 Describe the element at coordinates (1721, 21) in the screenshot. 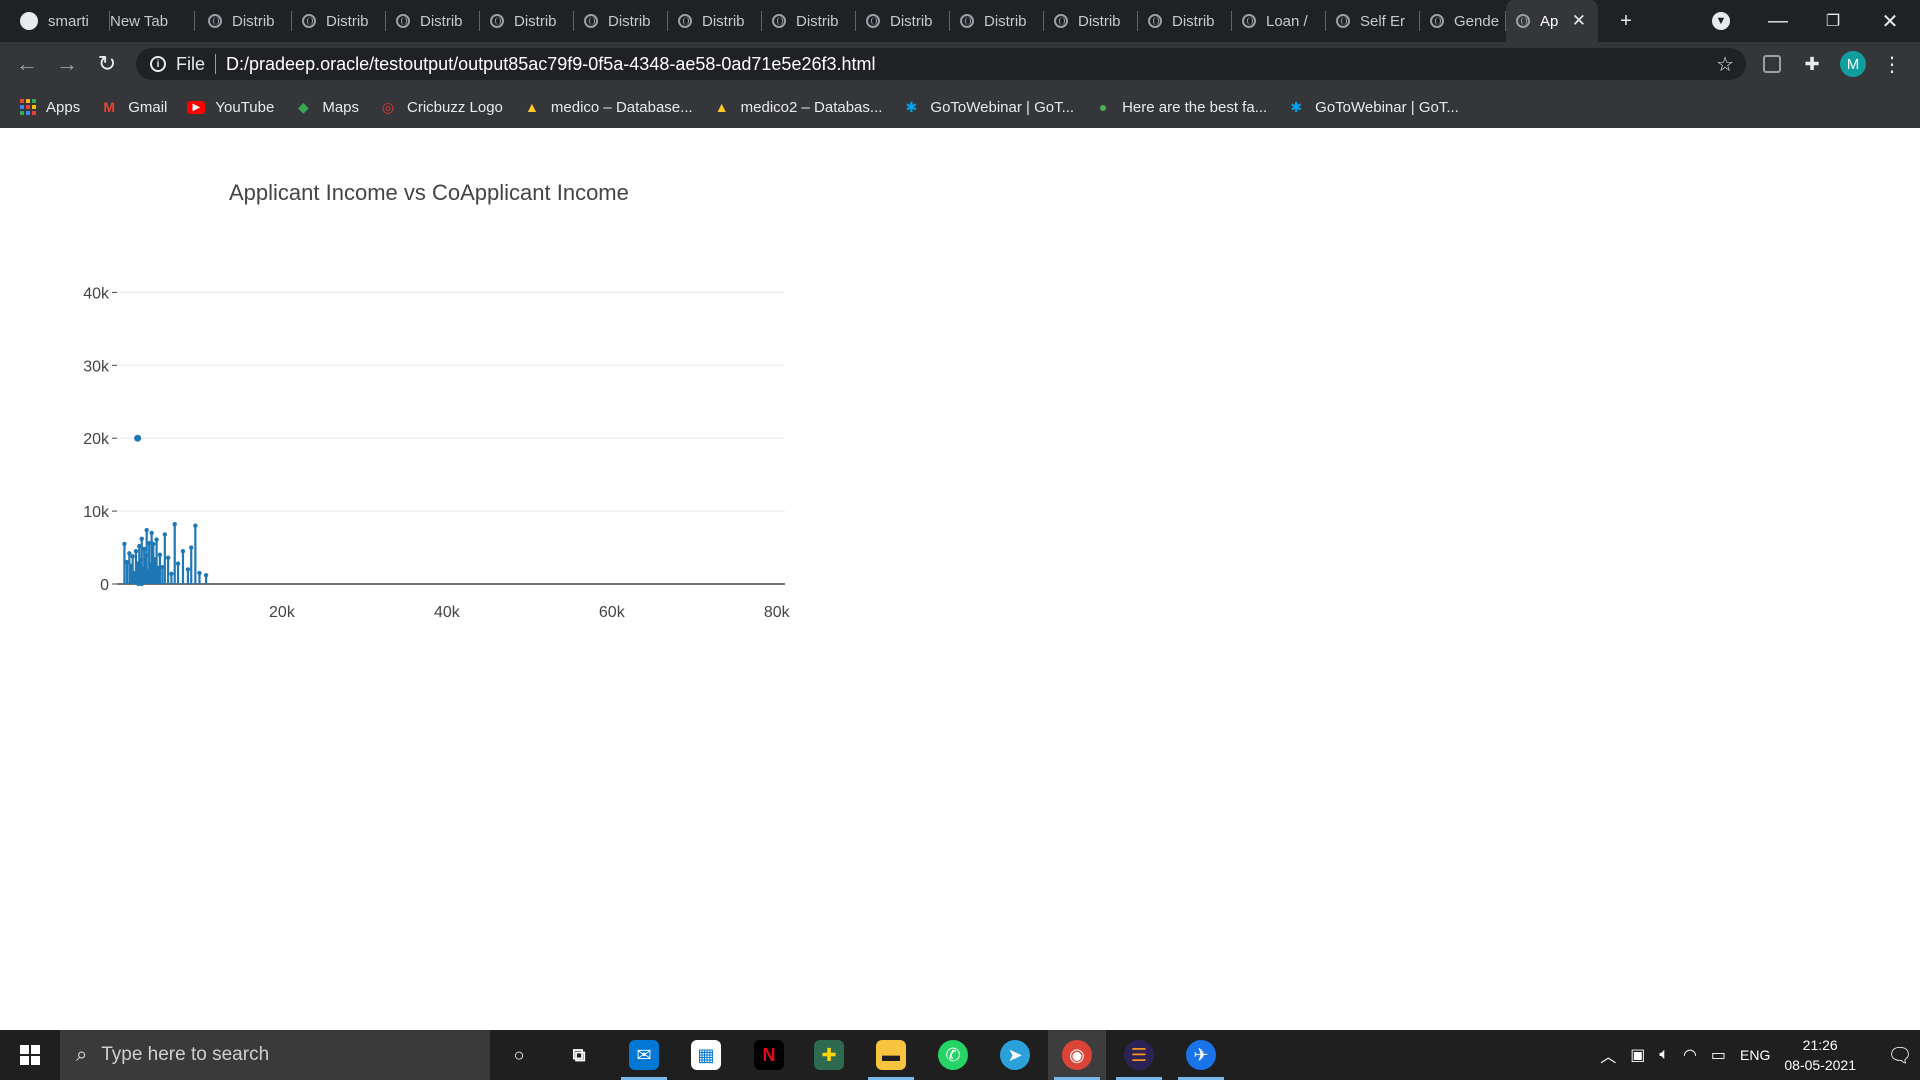

I see `tab-search-button: ▼` at that location.